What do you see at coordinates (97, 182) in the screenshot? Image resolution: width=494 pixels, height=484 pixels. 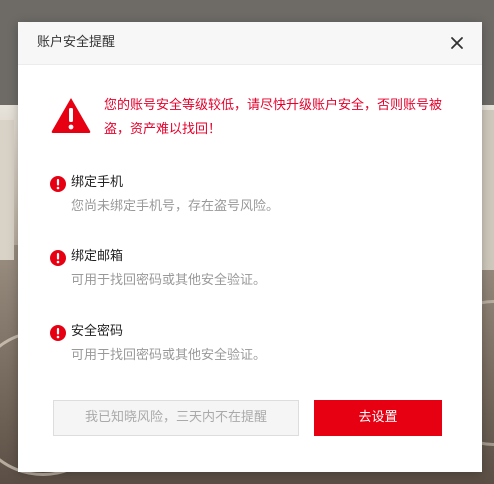 I see `item-title: 绑定手机` at bounding box center [97, 182].